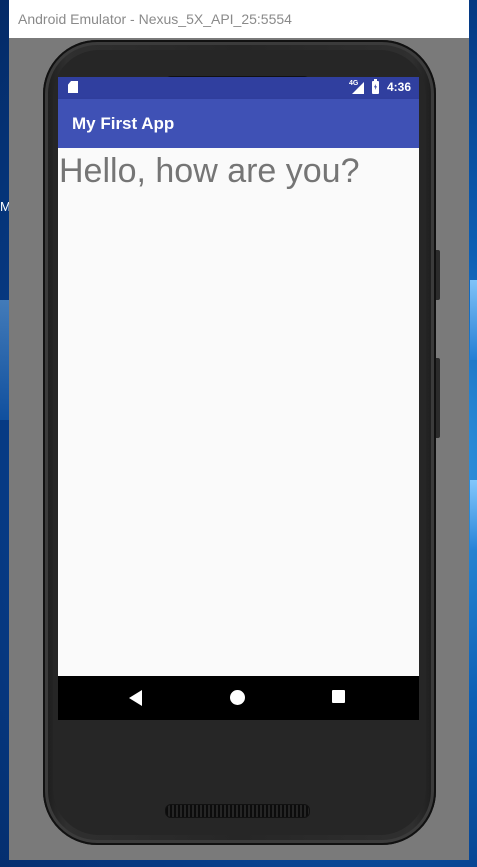 This screenshot has width=477, height=867. I want to click on volume-button, so click(438, 398).